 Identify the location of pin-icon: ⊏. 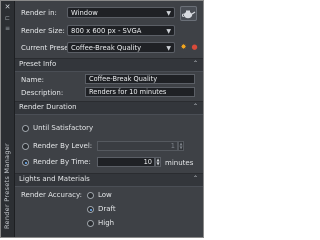
(7, 18).